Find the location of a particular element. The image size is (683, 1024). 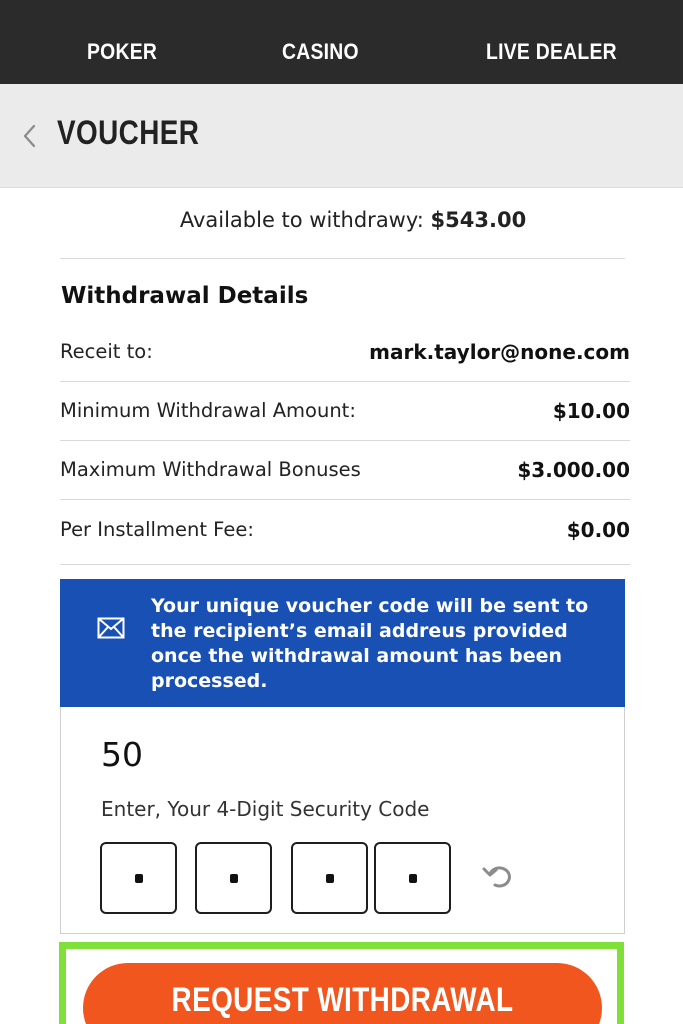

nav-item-poker: POKER is located at coordinates (122, 42).